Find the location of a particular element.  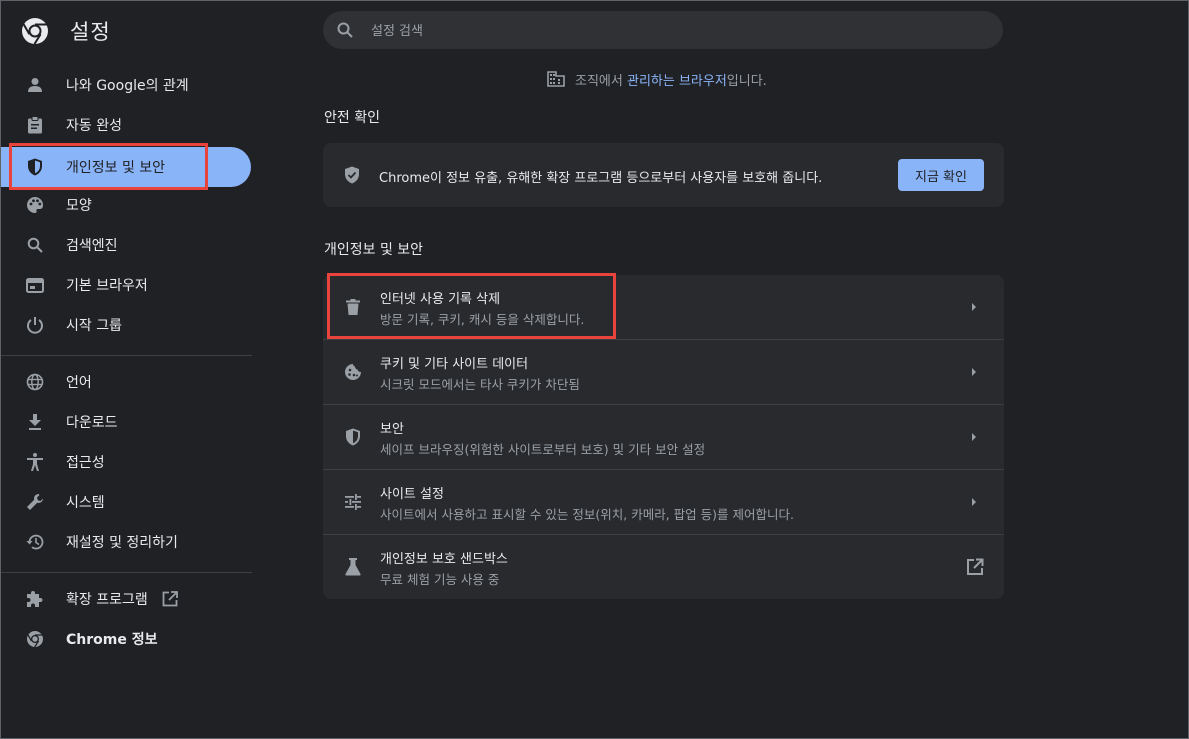

sidebar-item-system: 시스템 is located at coordinates (126, 502).